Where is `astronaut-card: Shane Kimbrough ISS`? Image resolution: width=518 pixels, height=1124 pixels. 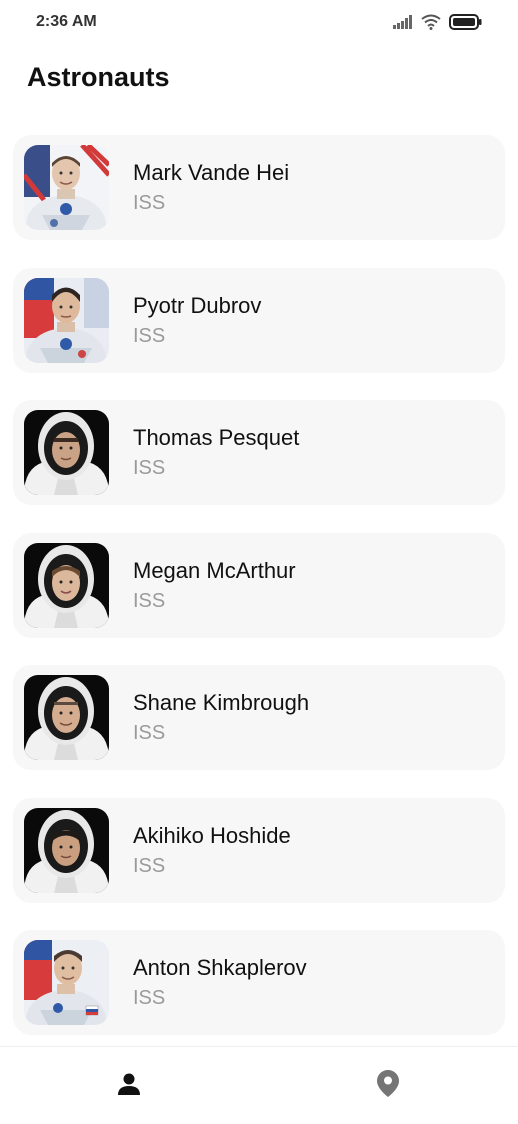 astronaut-card: Shane Kimbrough ISS is located at coordinates (259, 717).